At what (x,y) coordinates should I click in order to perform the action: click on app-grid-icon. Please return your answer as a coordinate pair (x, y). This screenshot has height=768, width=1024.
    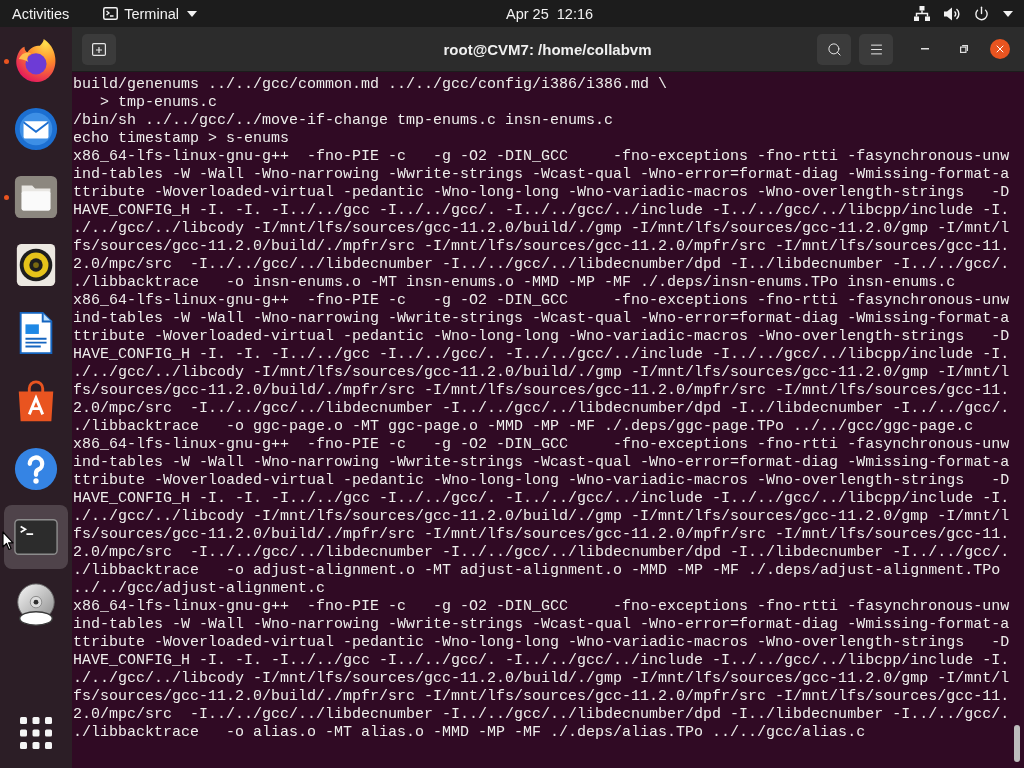
    Looking at the image, I should click on (36, 733).